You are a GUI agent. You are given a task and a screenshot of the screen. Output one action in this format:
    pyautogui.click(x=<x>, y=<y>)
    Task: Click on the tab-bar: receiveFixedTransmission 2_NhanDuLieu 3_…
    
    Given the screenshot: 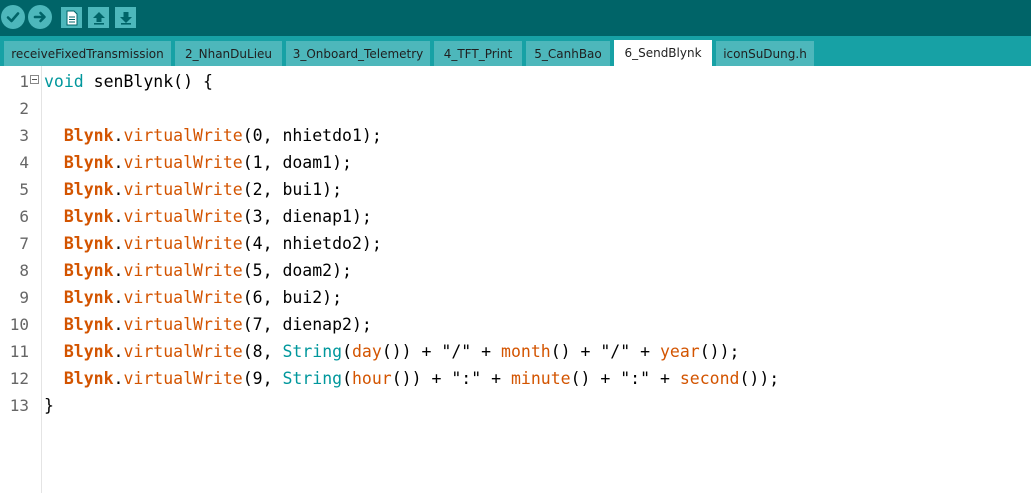 What is the action you would take?
    pyautogui.click(x=515, y=51)
    